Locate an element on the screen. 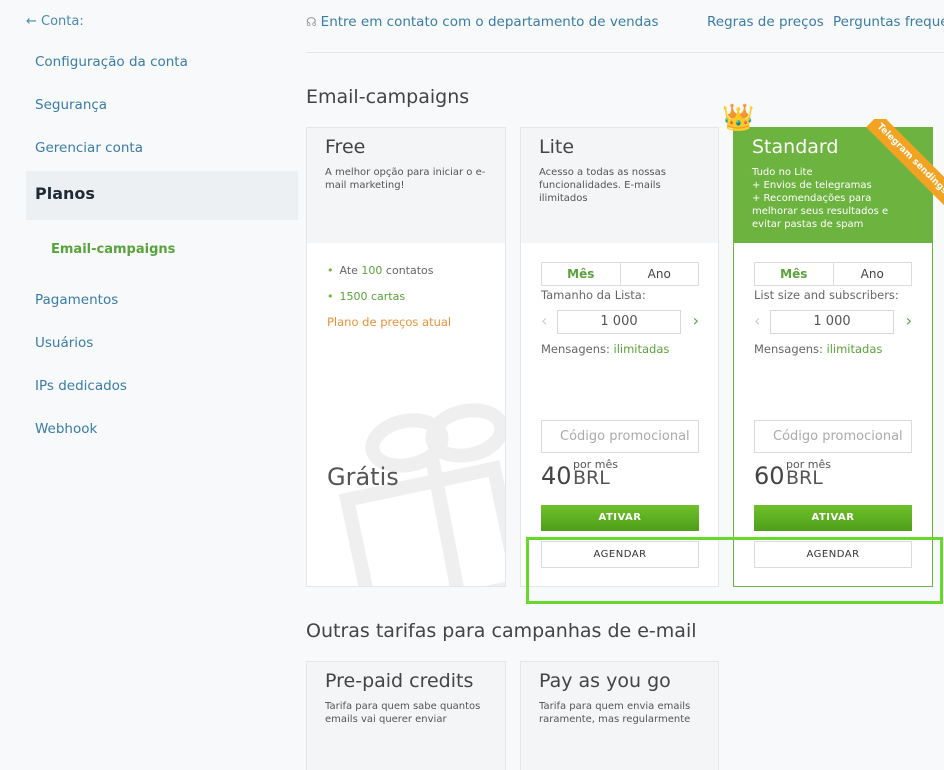 The image size is (944, 770). list-size-label: Tamanho da Lista: is located at coordinates (593, 295).